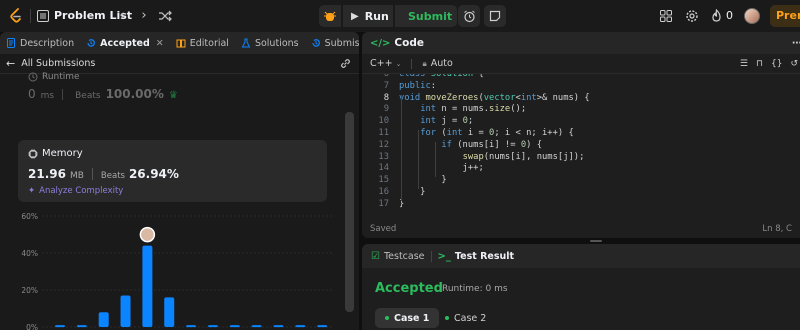  I want to click on y-tick-label: 60%, so click(29, 216).